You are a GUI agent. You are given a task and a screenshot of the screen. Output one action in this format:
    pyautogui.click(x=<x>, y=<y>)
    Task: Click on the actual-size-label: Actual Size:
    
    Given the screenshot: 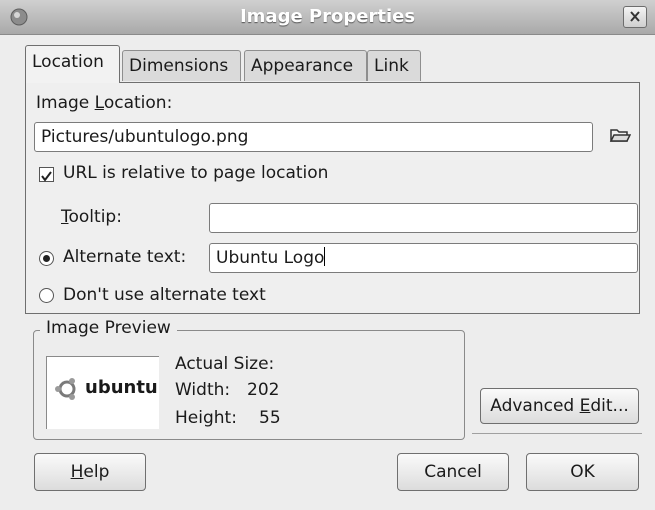 What is the action you would take?
    pyautogui.click(x=225, y=364)
    